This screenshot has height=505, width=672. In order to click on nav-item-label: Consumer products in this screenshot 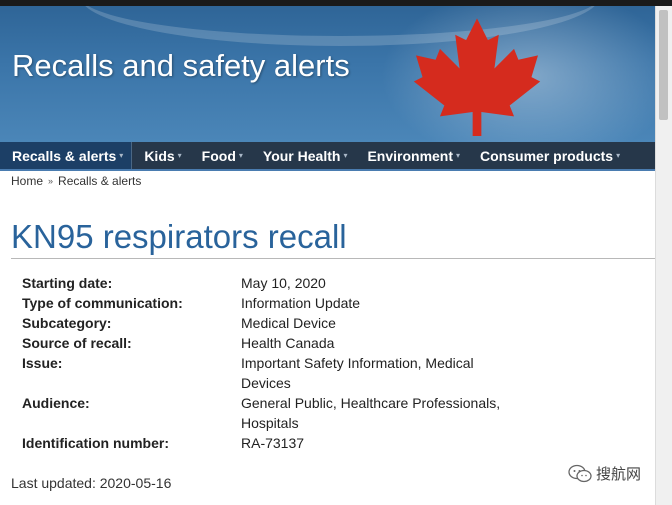, I will do `click(547, 155)`.